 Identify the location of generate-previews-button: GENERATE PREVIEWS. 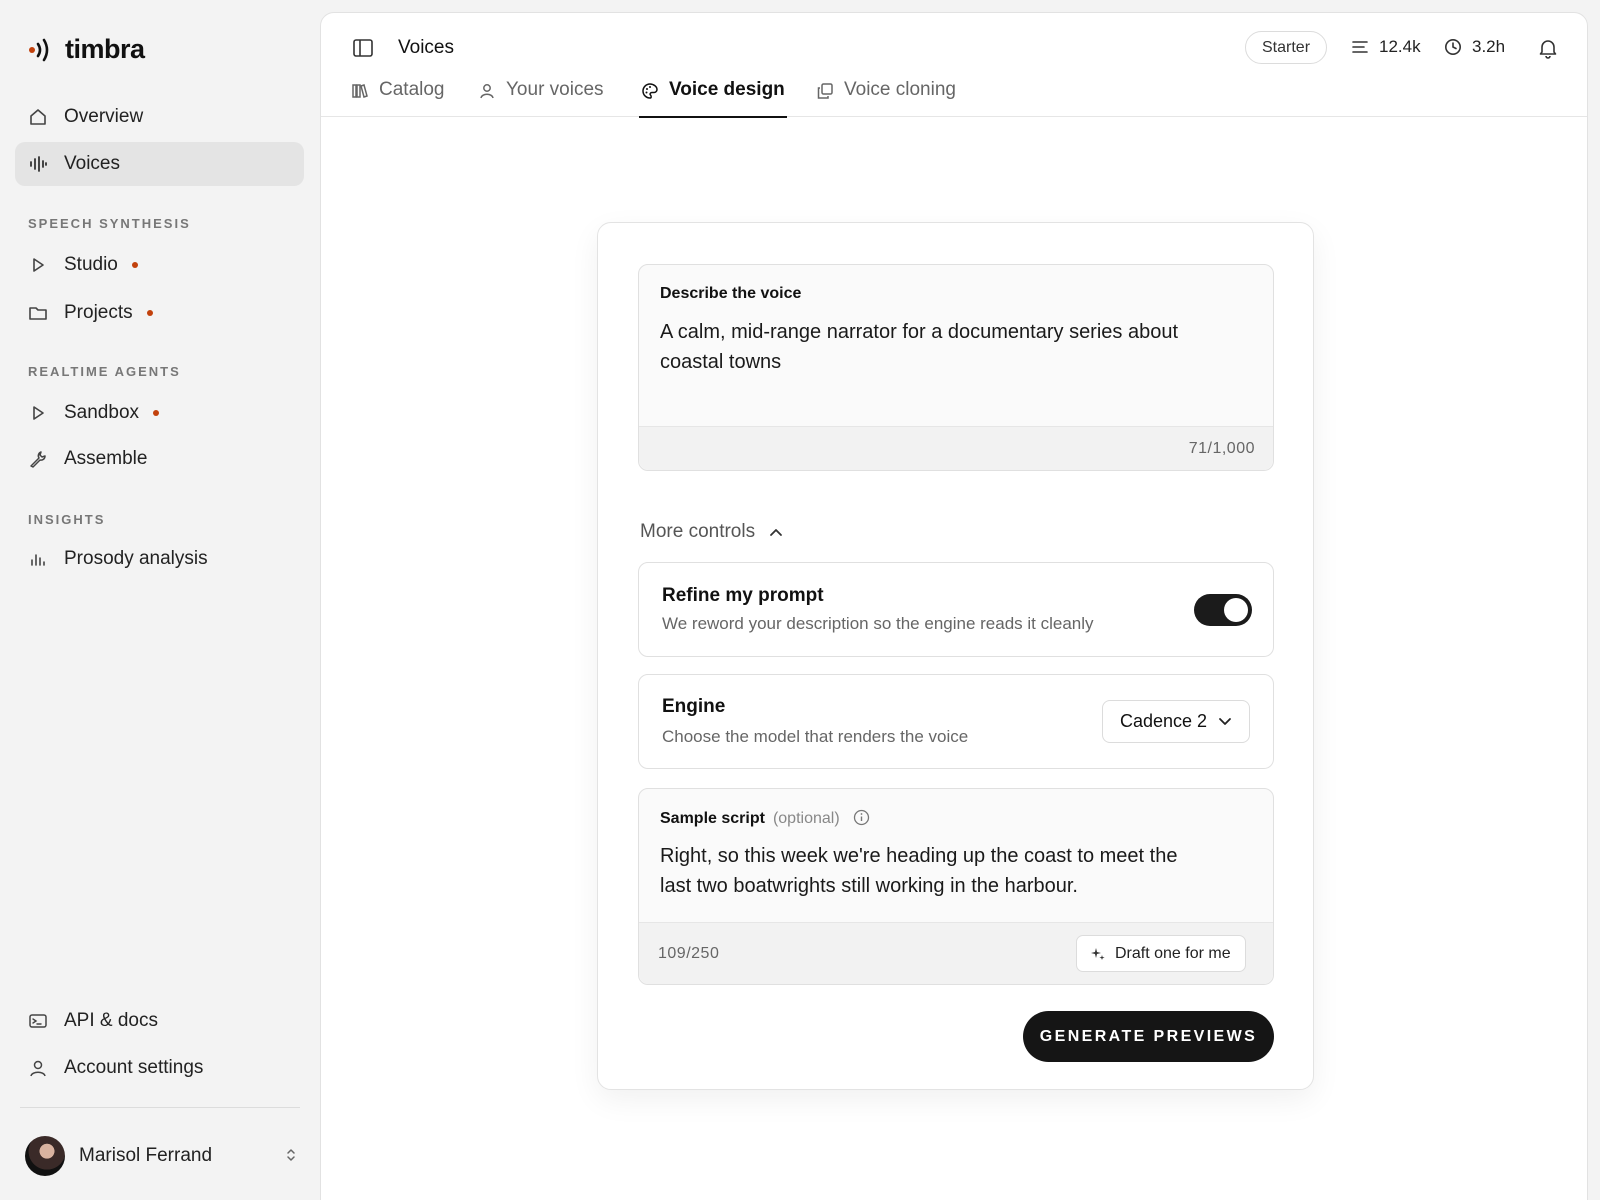
(1148, 1036).